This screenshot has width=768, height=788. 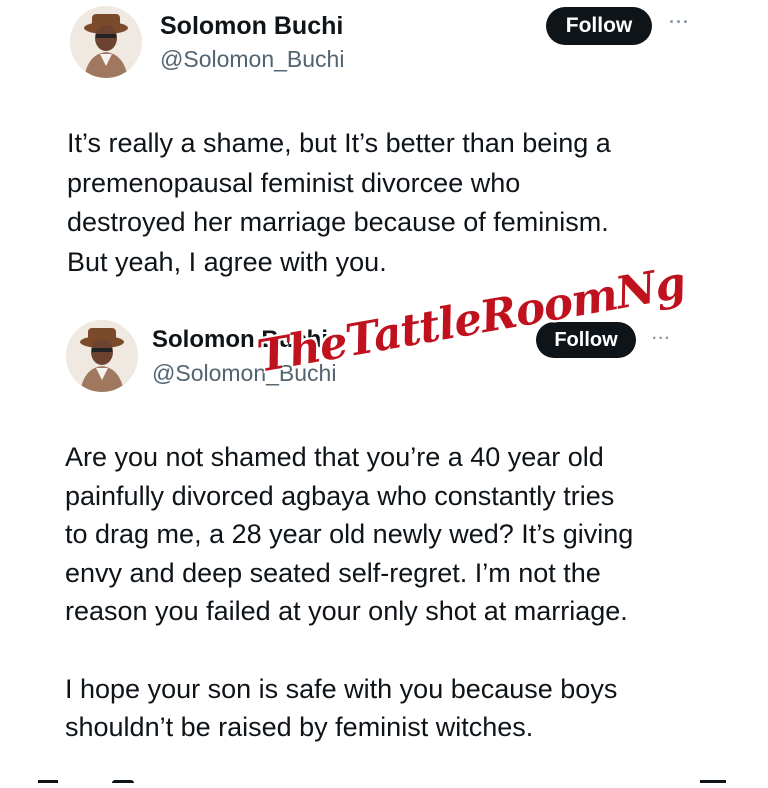 I want to click on reply-icon, so click(x=48, y=781).